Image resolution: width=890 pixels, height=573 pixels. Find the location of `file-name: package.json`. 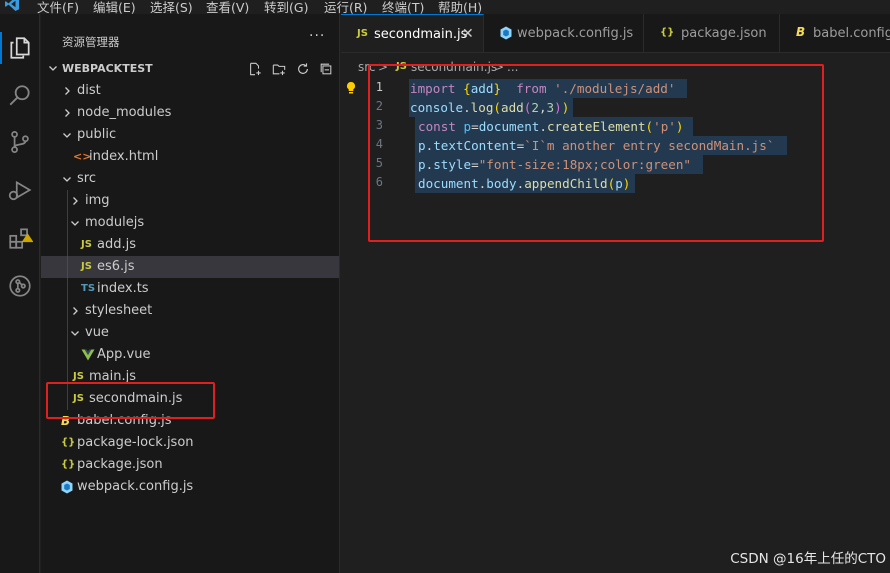

file-name: package.json is located at coordinates (120, 464).